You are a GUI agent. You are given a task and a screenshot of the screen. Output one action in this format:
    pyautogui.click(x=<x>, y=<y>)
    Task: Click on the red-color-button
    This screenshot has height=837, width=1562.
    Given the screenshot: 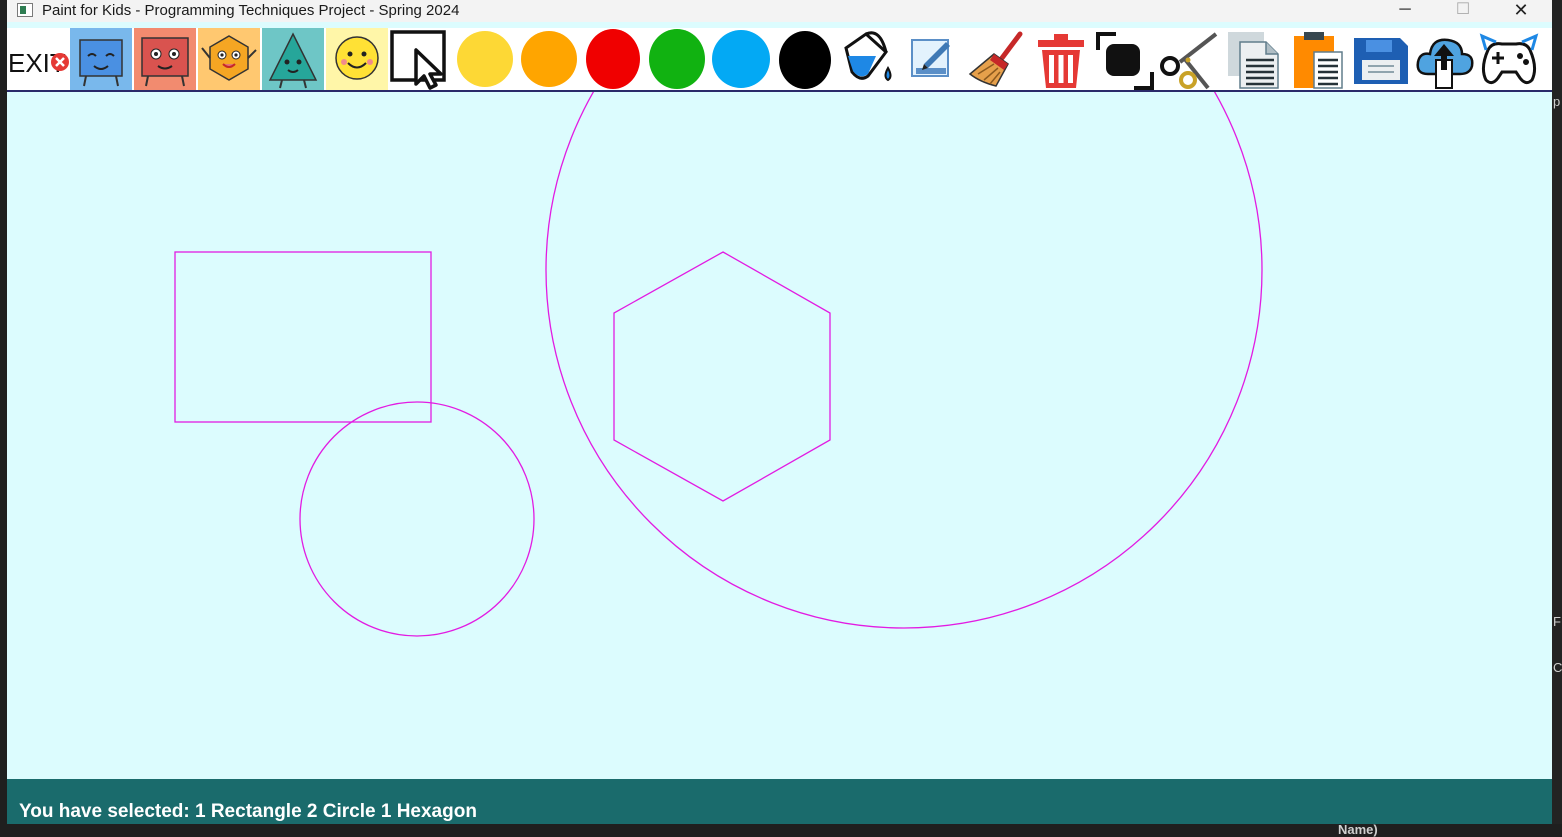 What is the action you would take?
    pyautogui.click(x=613, y=59)
    